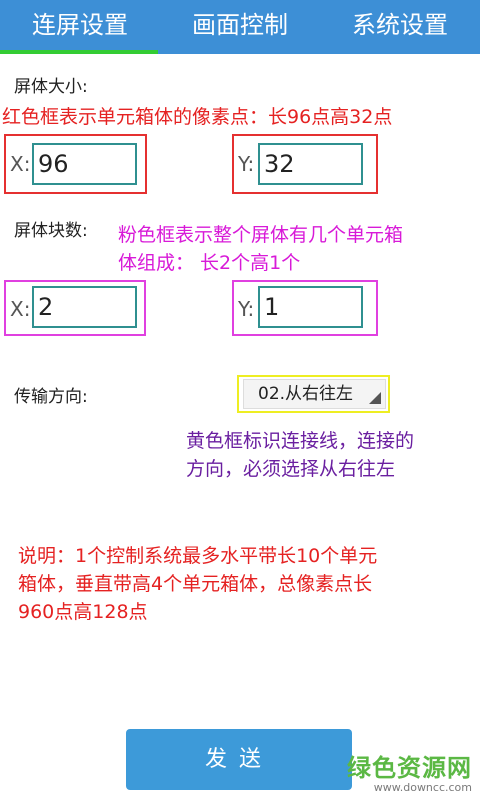 This screenshot has width=480, height=800. Describe the element at coordinates (239, 759) in the screenshot. I see `send-button: 发送` at that location.